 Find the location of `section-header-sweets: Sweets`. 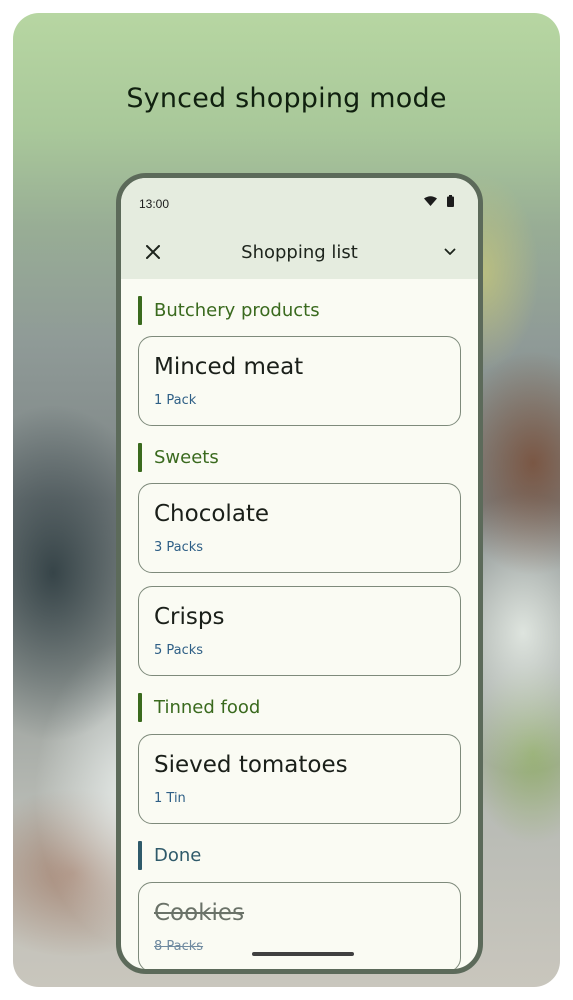

section-header-sweets: Sweets is located at coordinates (178, 457).